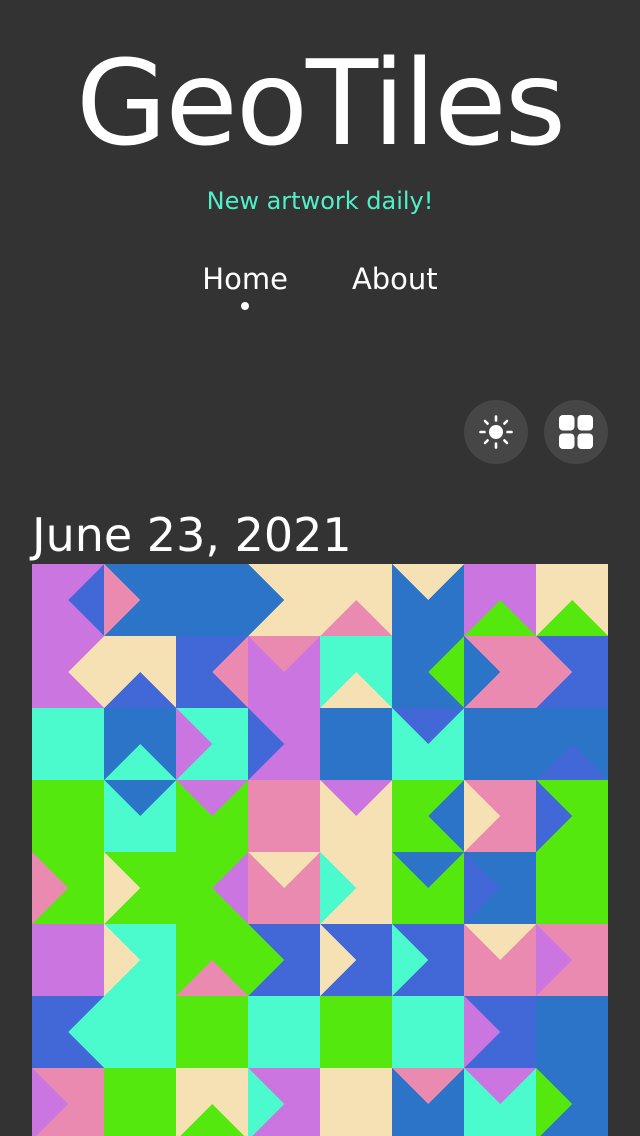 The width and height of the screenshot is (640, 1136). I want to click on active-indicator-dot, so click(245, 306).